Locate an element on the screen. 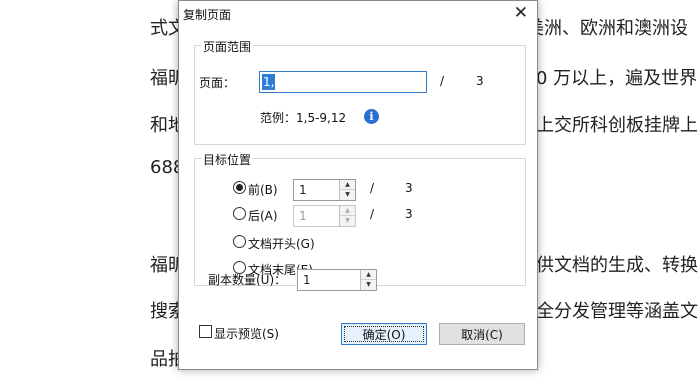 This screenshot has height=390, width=700. after-total: 3 is located at coordinates (409, 214).